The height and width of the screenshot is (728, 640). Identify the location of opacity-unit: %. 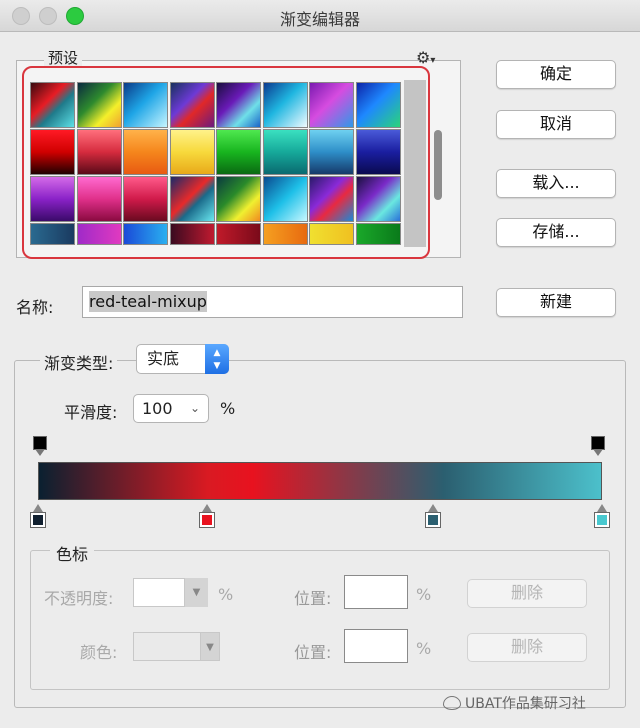
(226, 594).